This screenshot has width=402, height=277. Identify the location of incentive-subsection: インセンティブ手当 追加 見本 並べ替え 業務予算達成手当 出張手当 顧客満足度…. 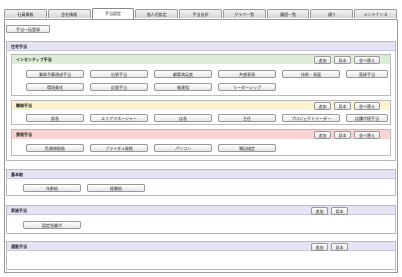
(201, 75).